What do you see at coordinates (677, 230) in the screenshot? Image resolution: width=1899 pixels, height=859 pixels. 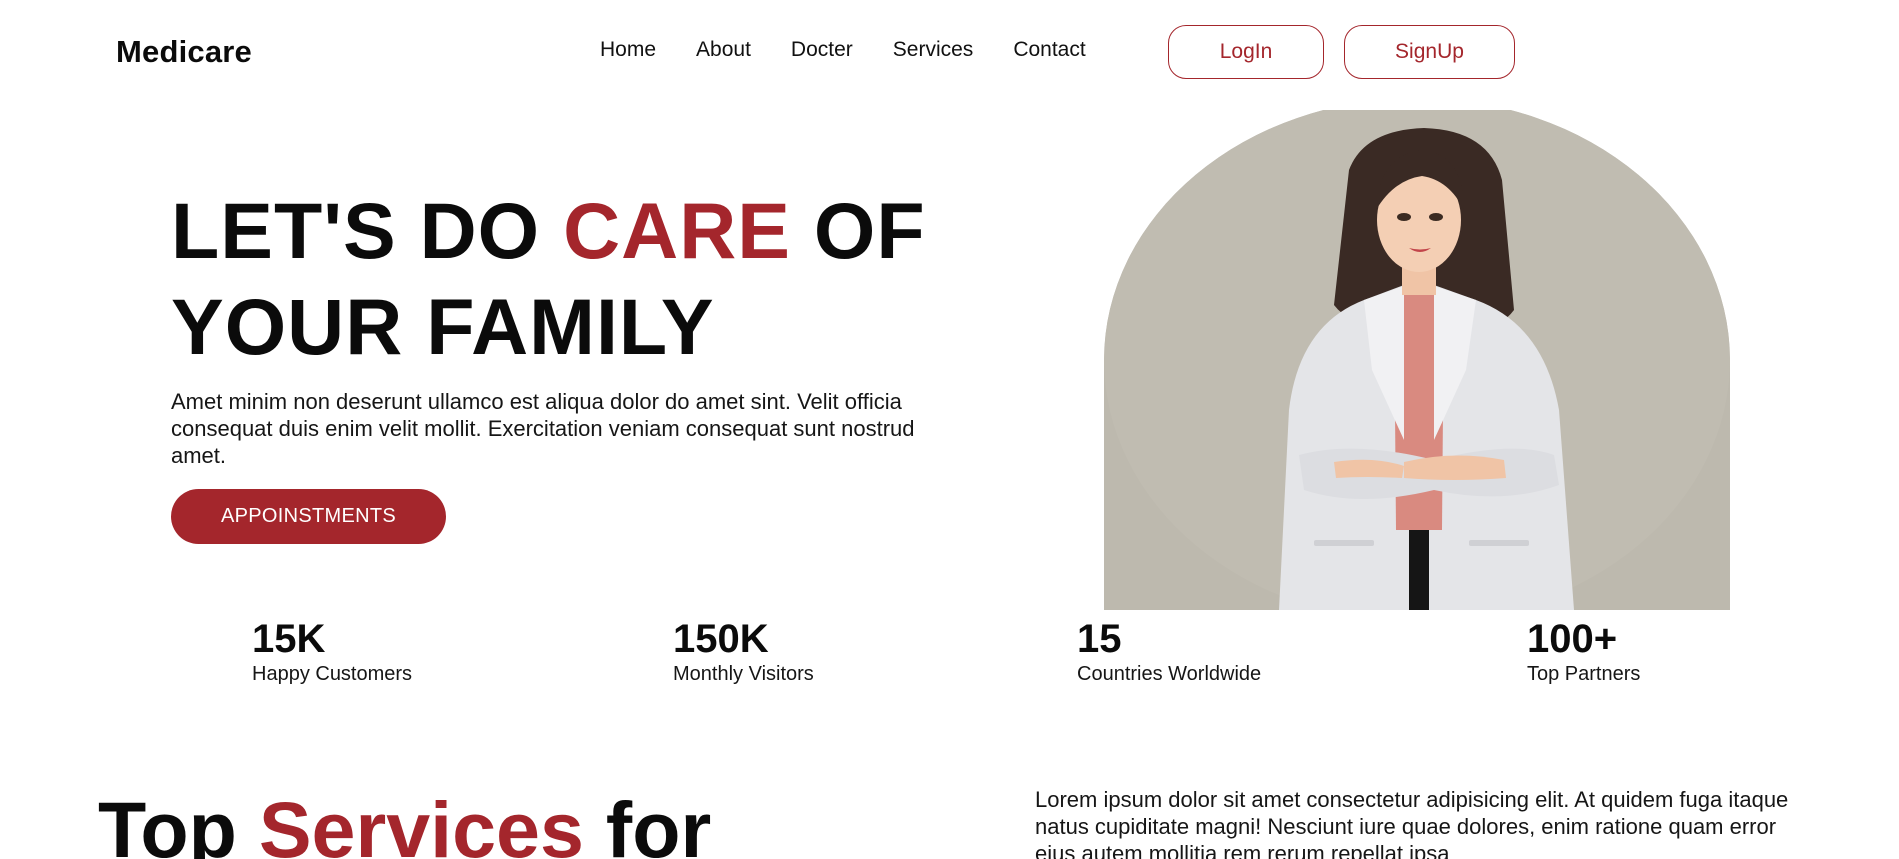 I see `hero-title-accent: CARE` at bounding box center [677, 230].